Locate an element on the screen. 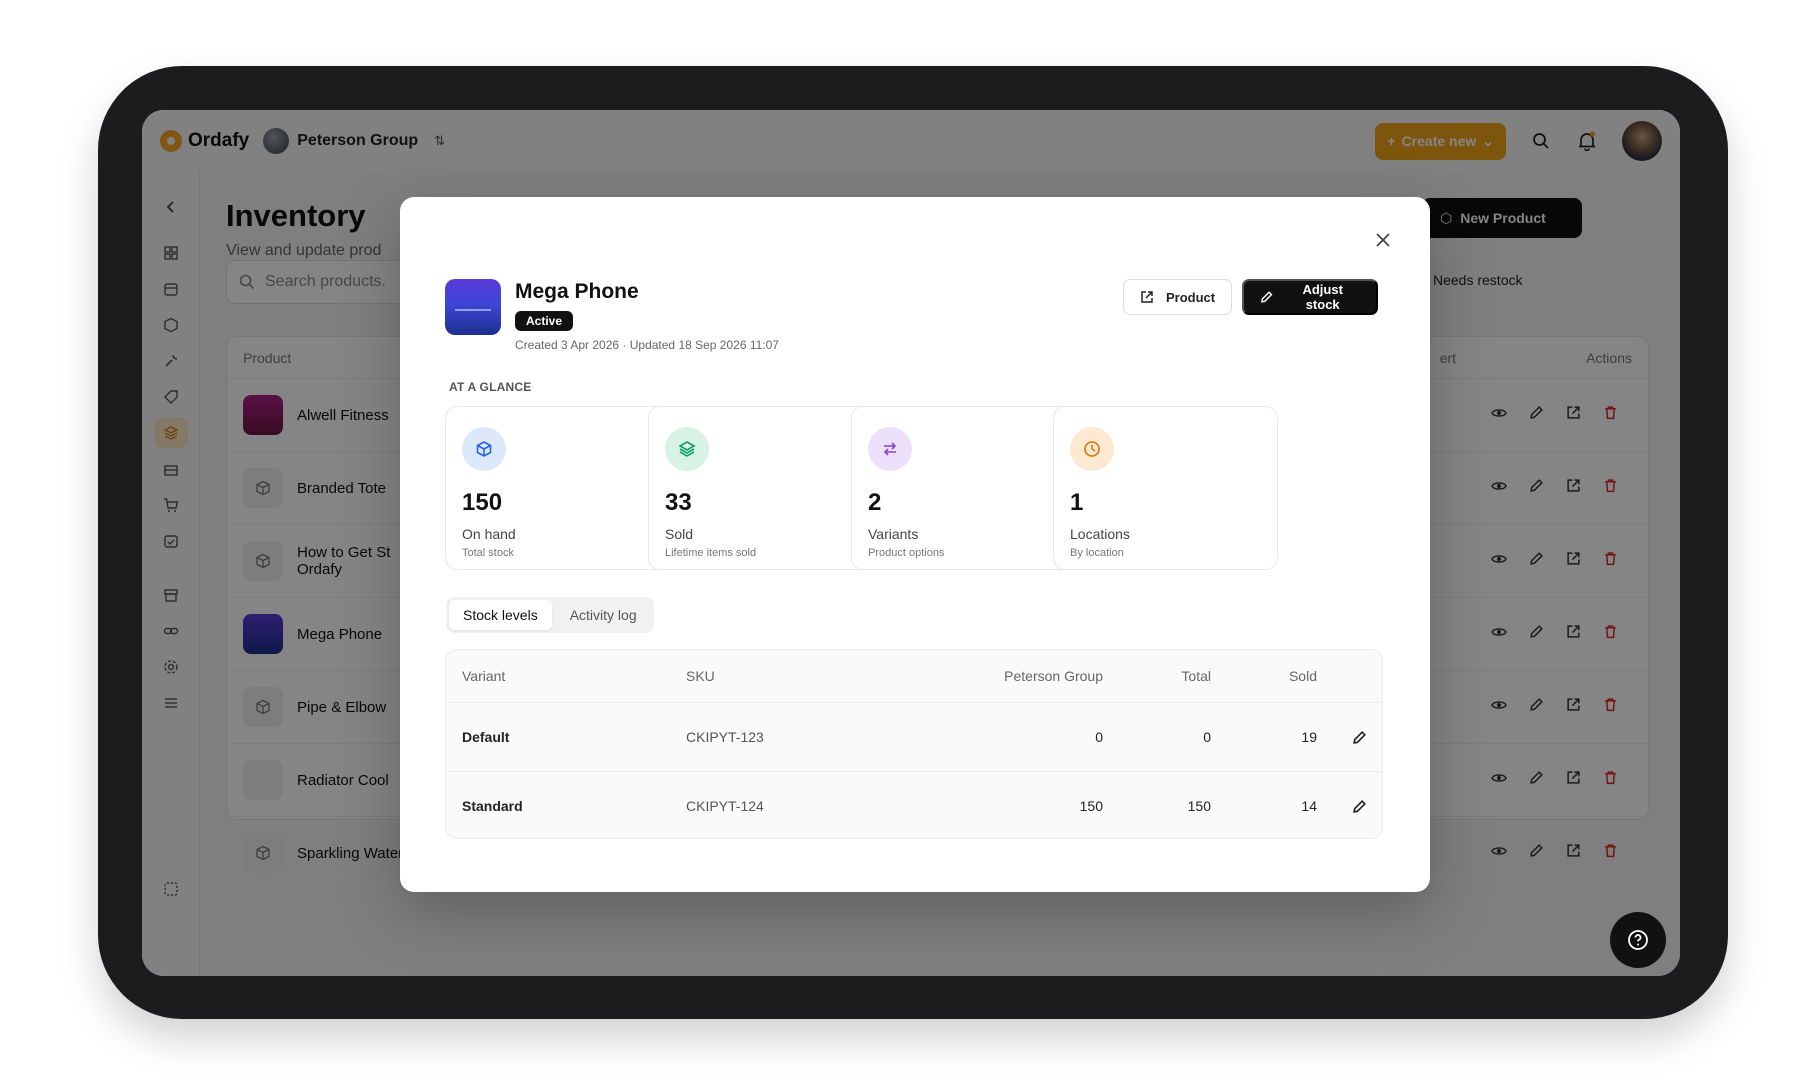 The width and height of the screenshot is (1816, 1082). tab-activity-log: Activity log is located at coordinates (603, 615).